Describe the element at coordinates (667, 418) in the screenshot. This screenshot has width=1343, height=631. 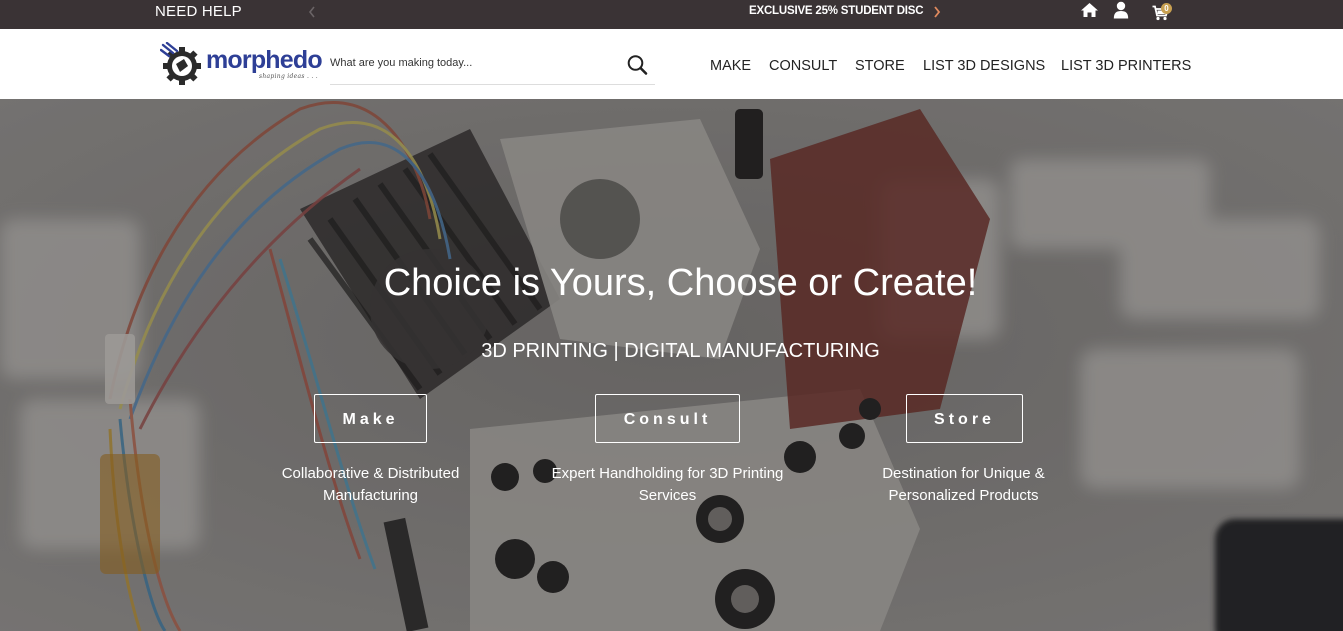
I see `consult-button: Consult` at that location.